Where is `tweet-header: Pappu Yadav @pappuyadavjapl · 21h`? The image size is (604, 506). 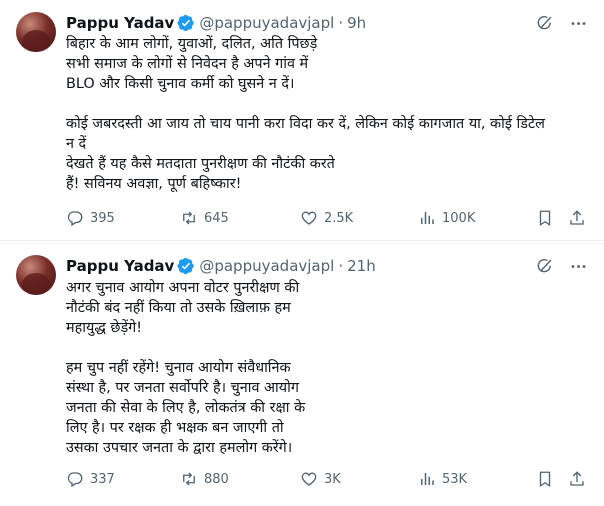 tweet-header: Pappu Yadav @pappuyadavjapl · 21h is located at coordinates (327, 266).